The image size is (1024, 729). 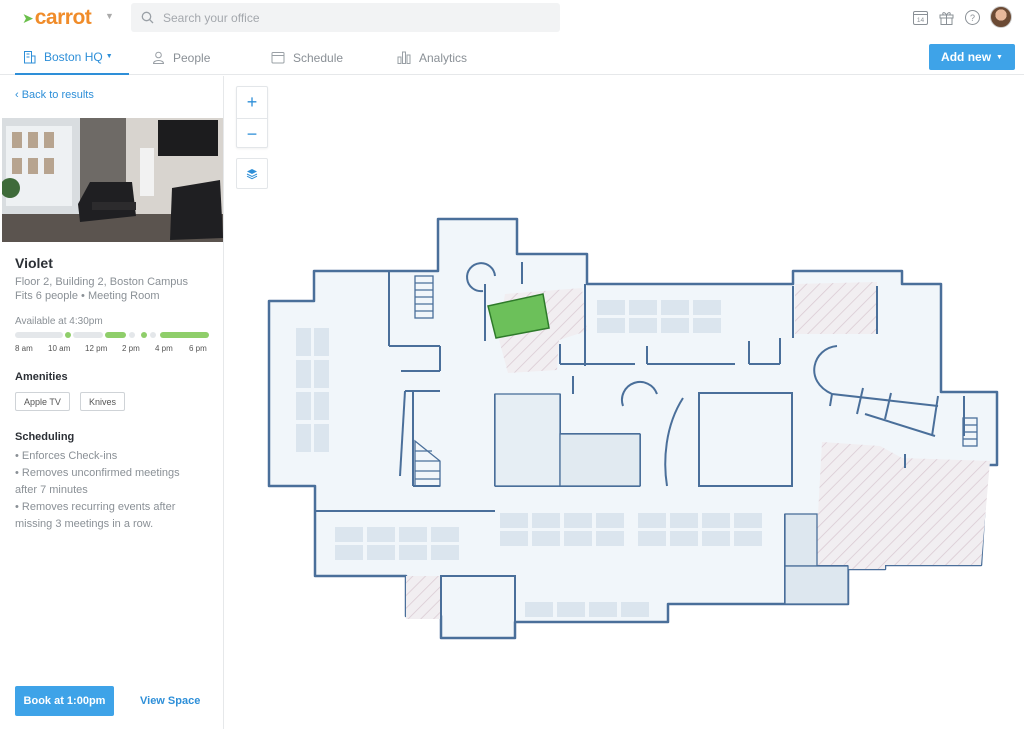 I want to click on room-photo, so click(x=112, y=180).